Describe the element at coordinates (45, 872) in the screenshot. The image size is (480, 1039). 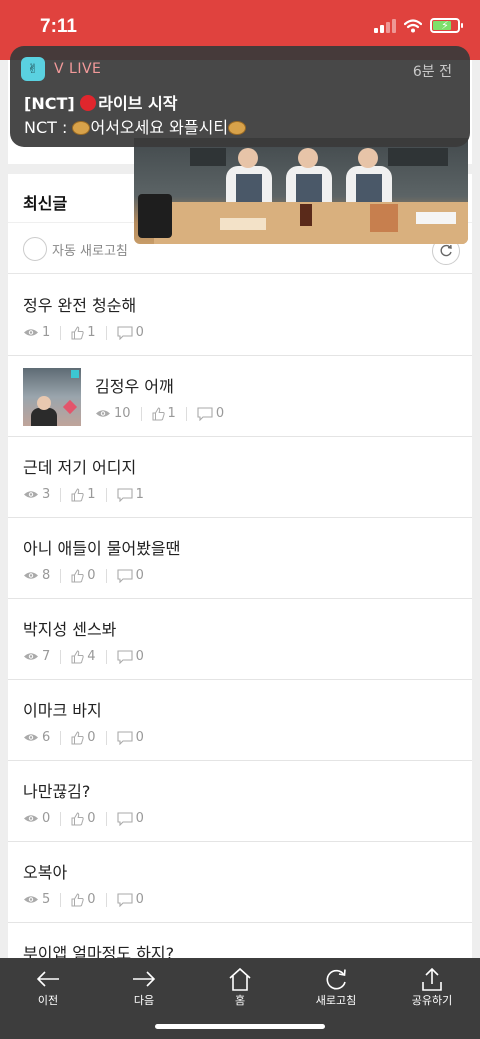
I see `post-title: 오복아` at that location.